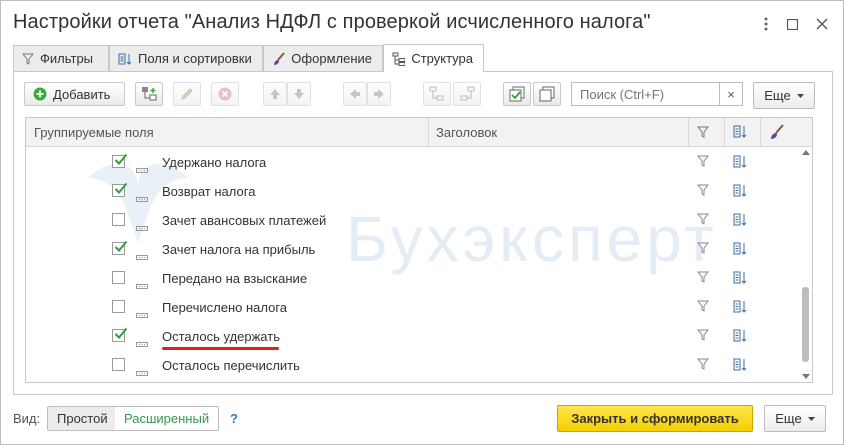 Image resolution: width=844 pixels, height=445 pixels. Describe the element at coordinates (244, 220) in the screenshot. I see `row-label: Зачет авансовых платежей` at that location.